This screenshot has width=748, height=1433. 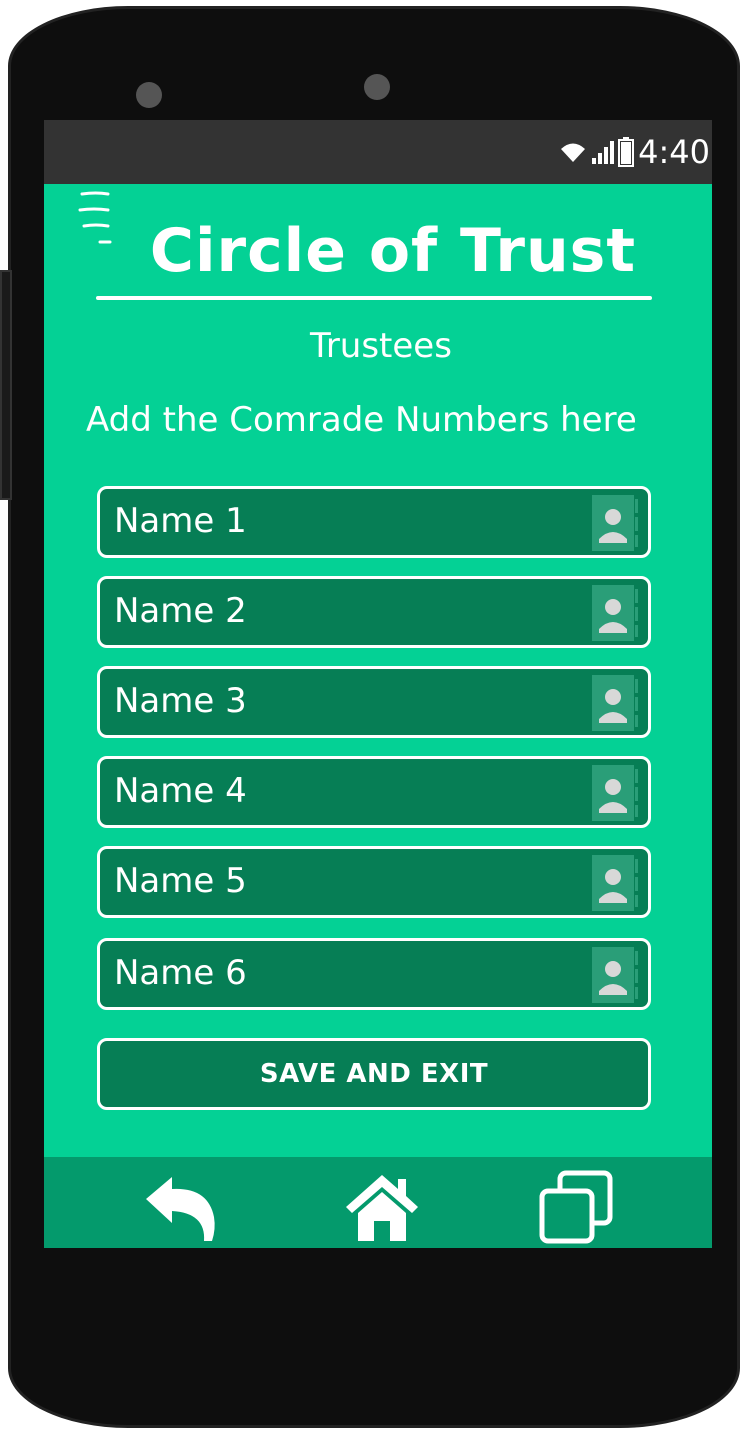 I want to click on signal-icon, so click(x=603, y=152).